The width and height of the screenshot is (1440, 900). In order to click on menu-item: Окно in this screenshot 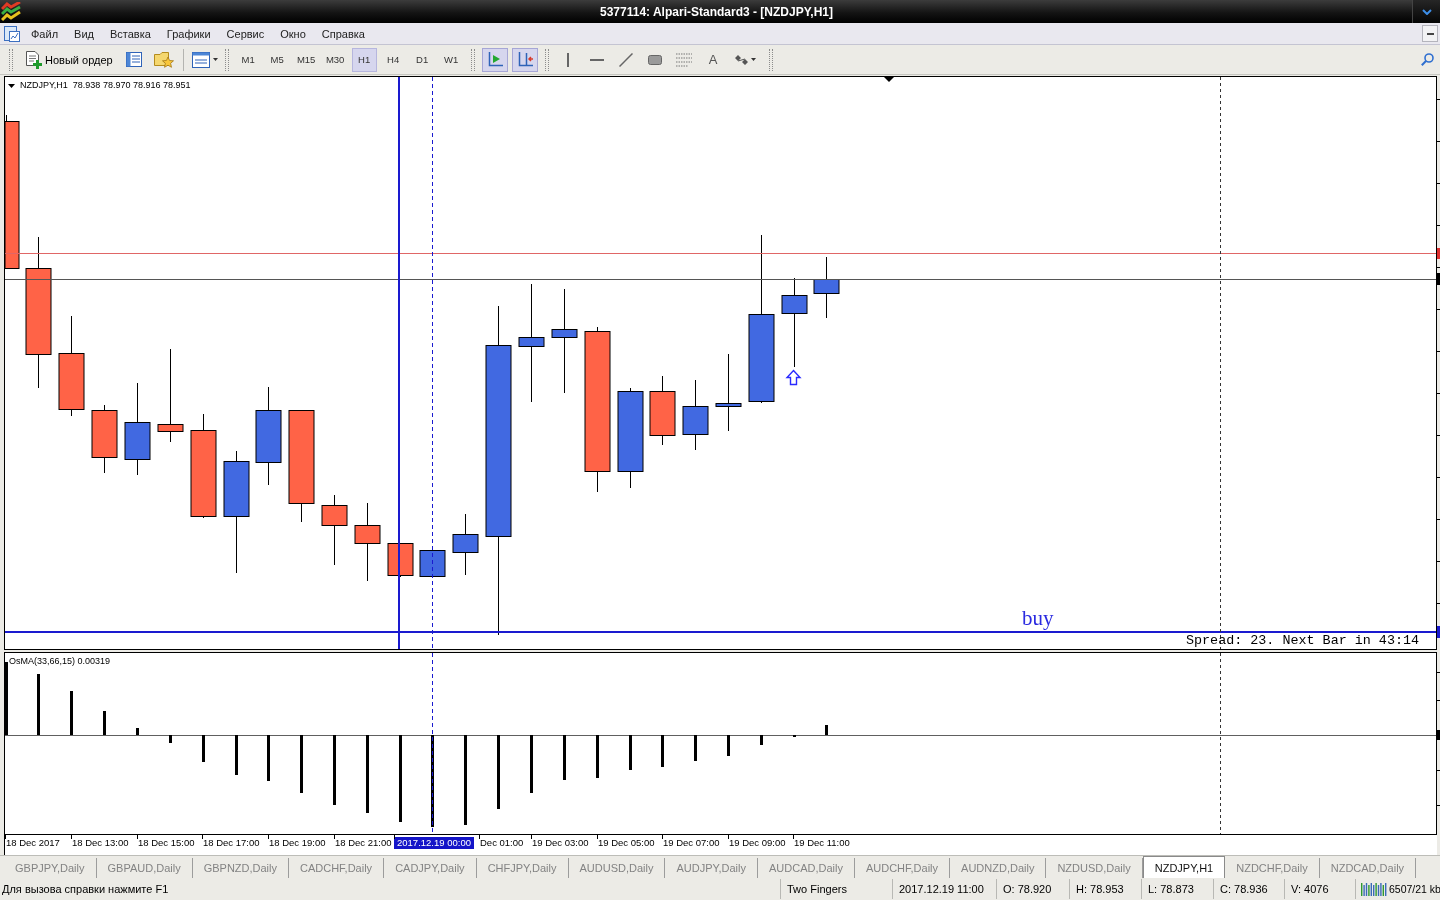, I will do `click(293, 33)`.